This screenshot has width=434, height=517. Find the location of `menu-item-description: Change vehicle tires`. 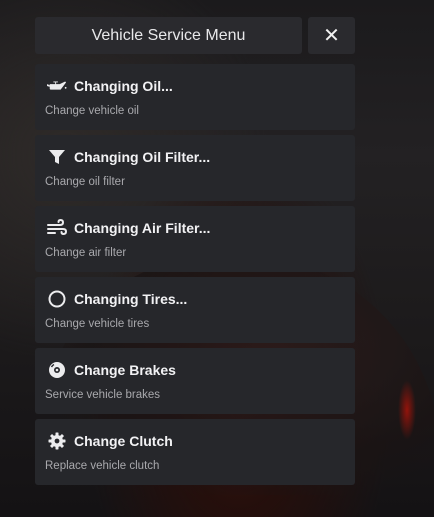

menu-item-description: Change vehicle tires is located at coordinates (97, 324).